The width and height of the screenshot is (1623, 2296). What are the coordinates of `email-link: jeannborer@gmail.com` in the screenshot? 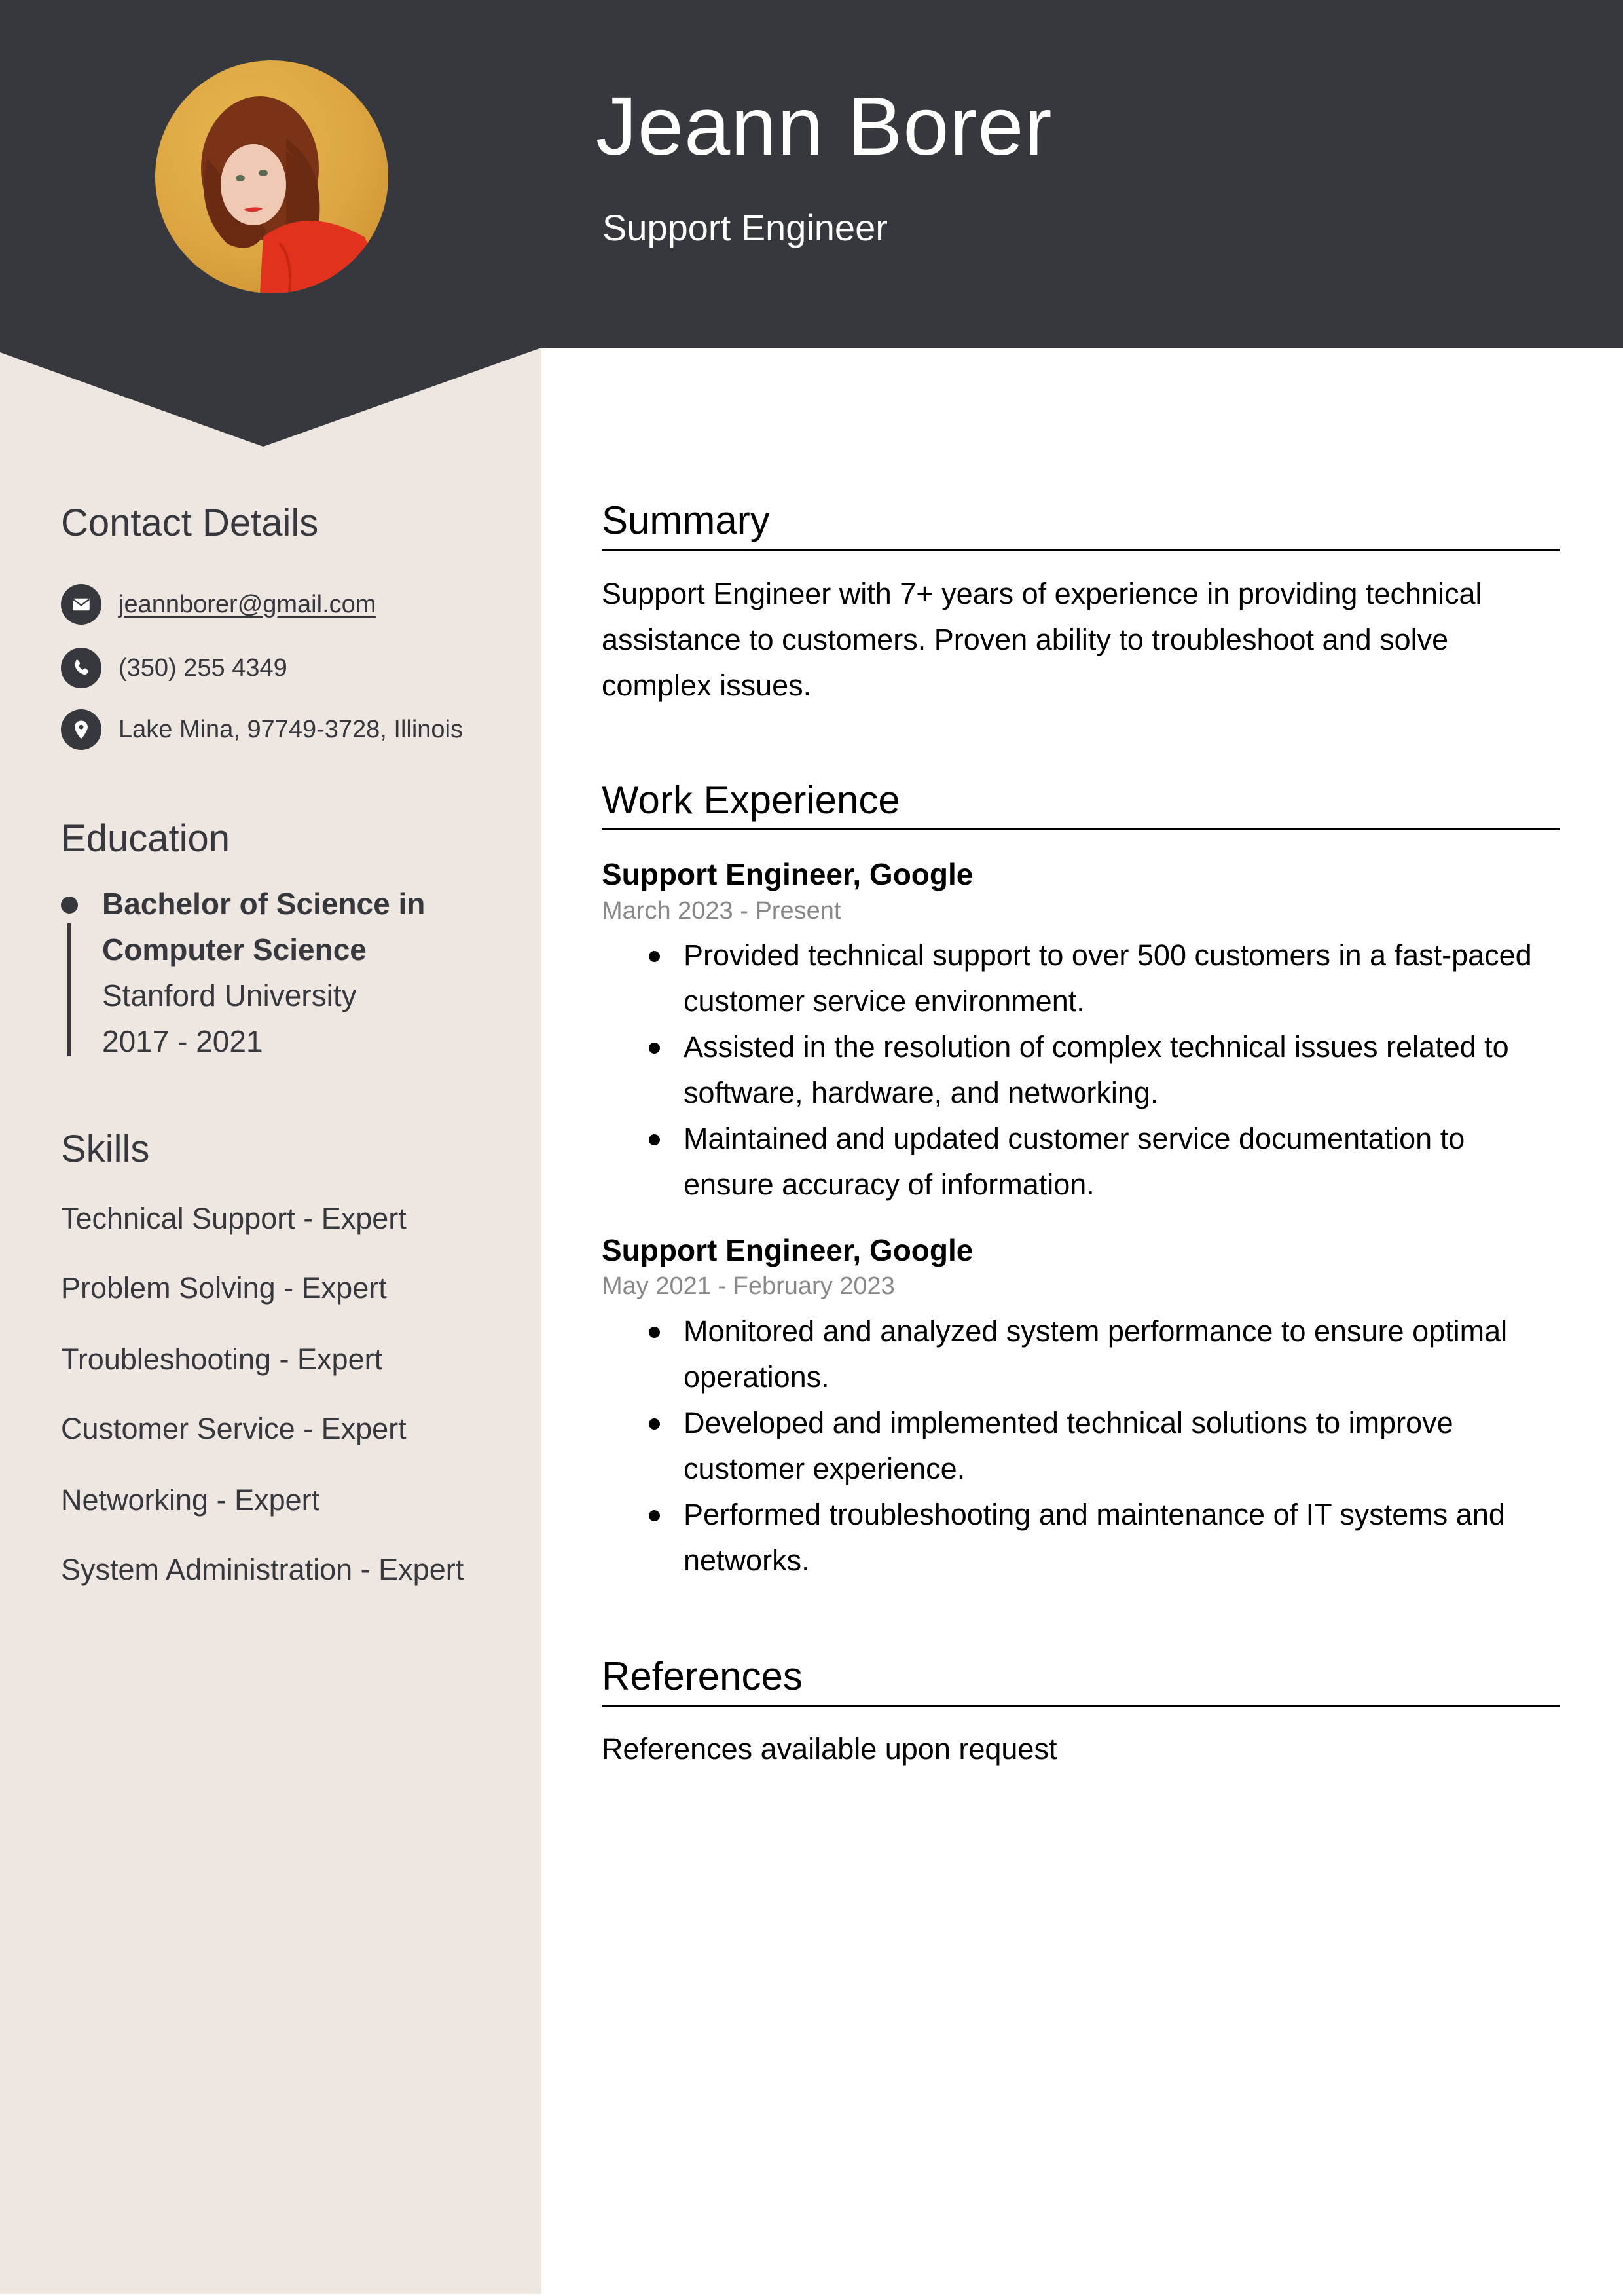 It's located at (247, 605).